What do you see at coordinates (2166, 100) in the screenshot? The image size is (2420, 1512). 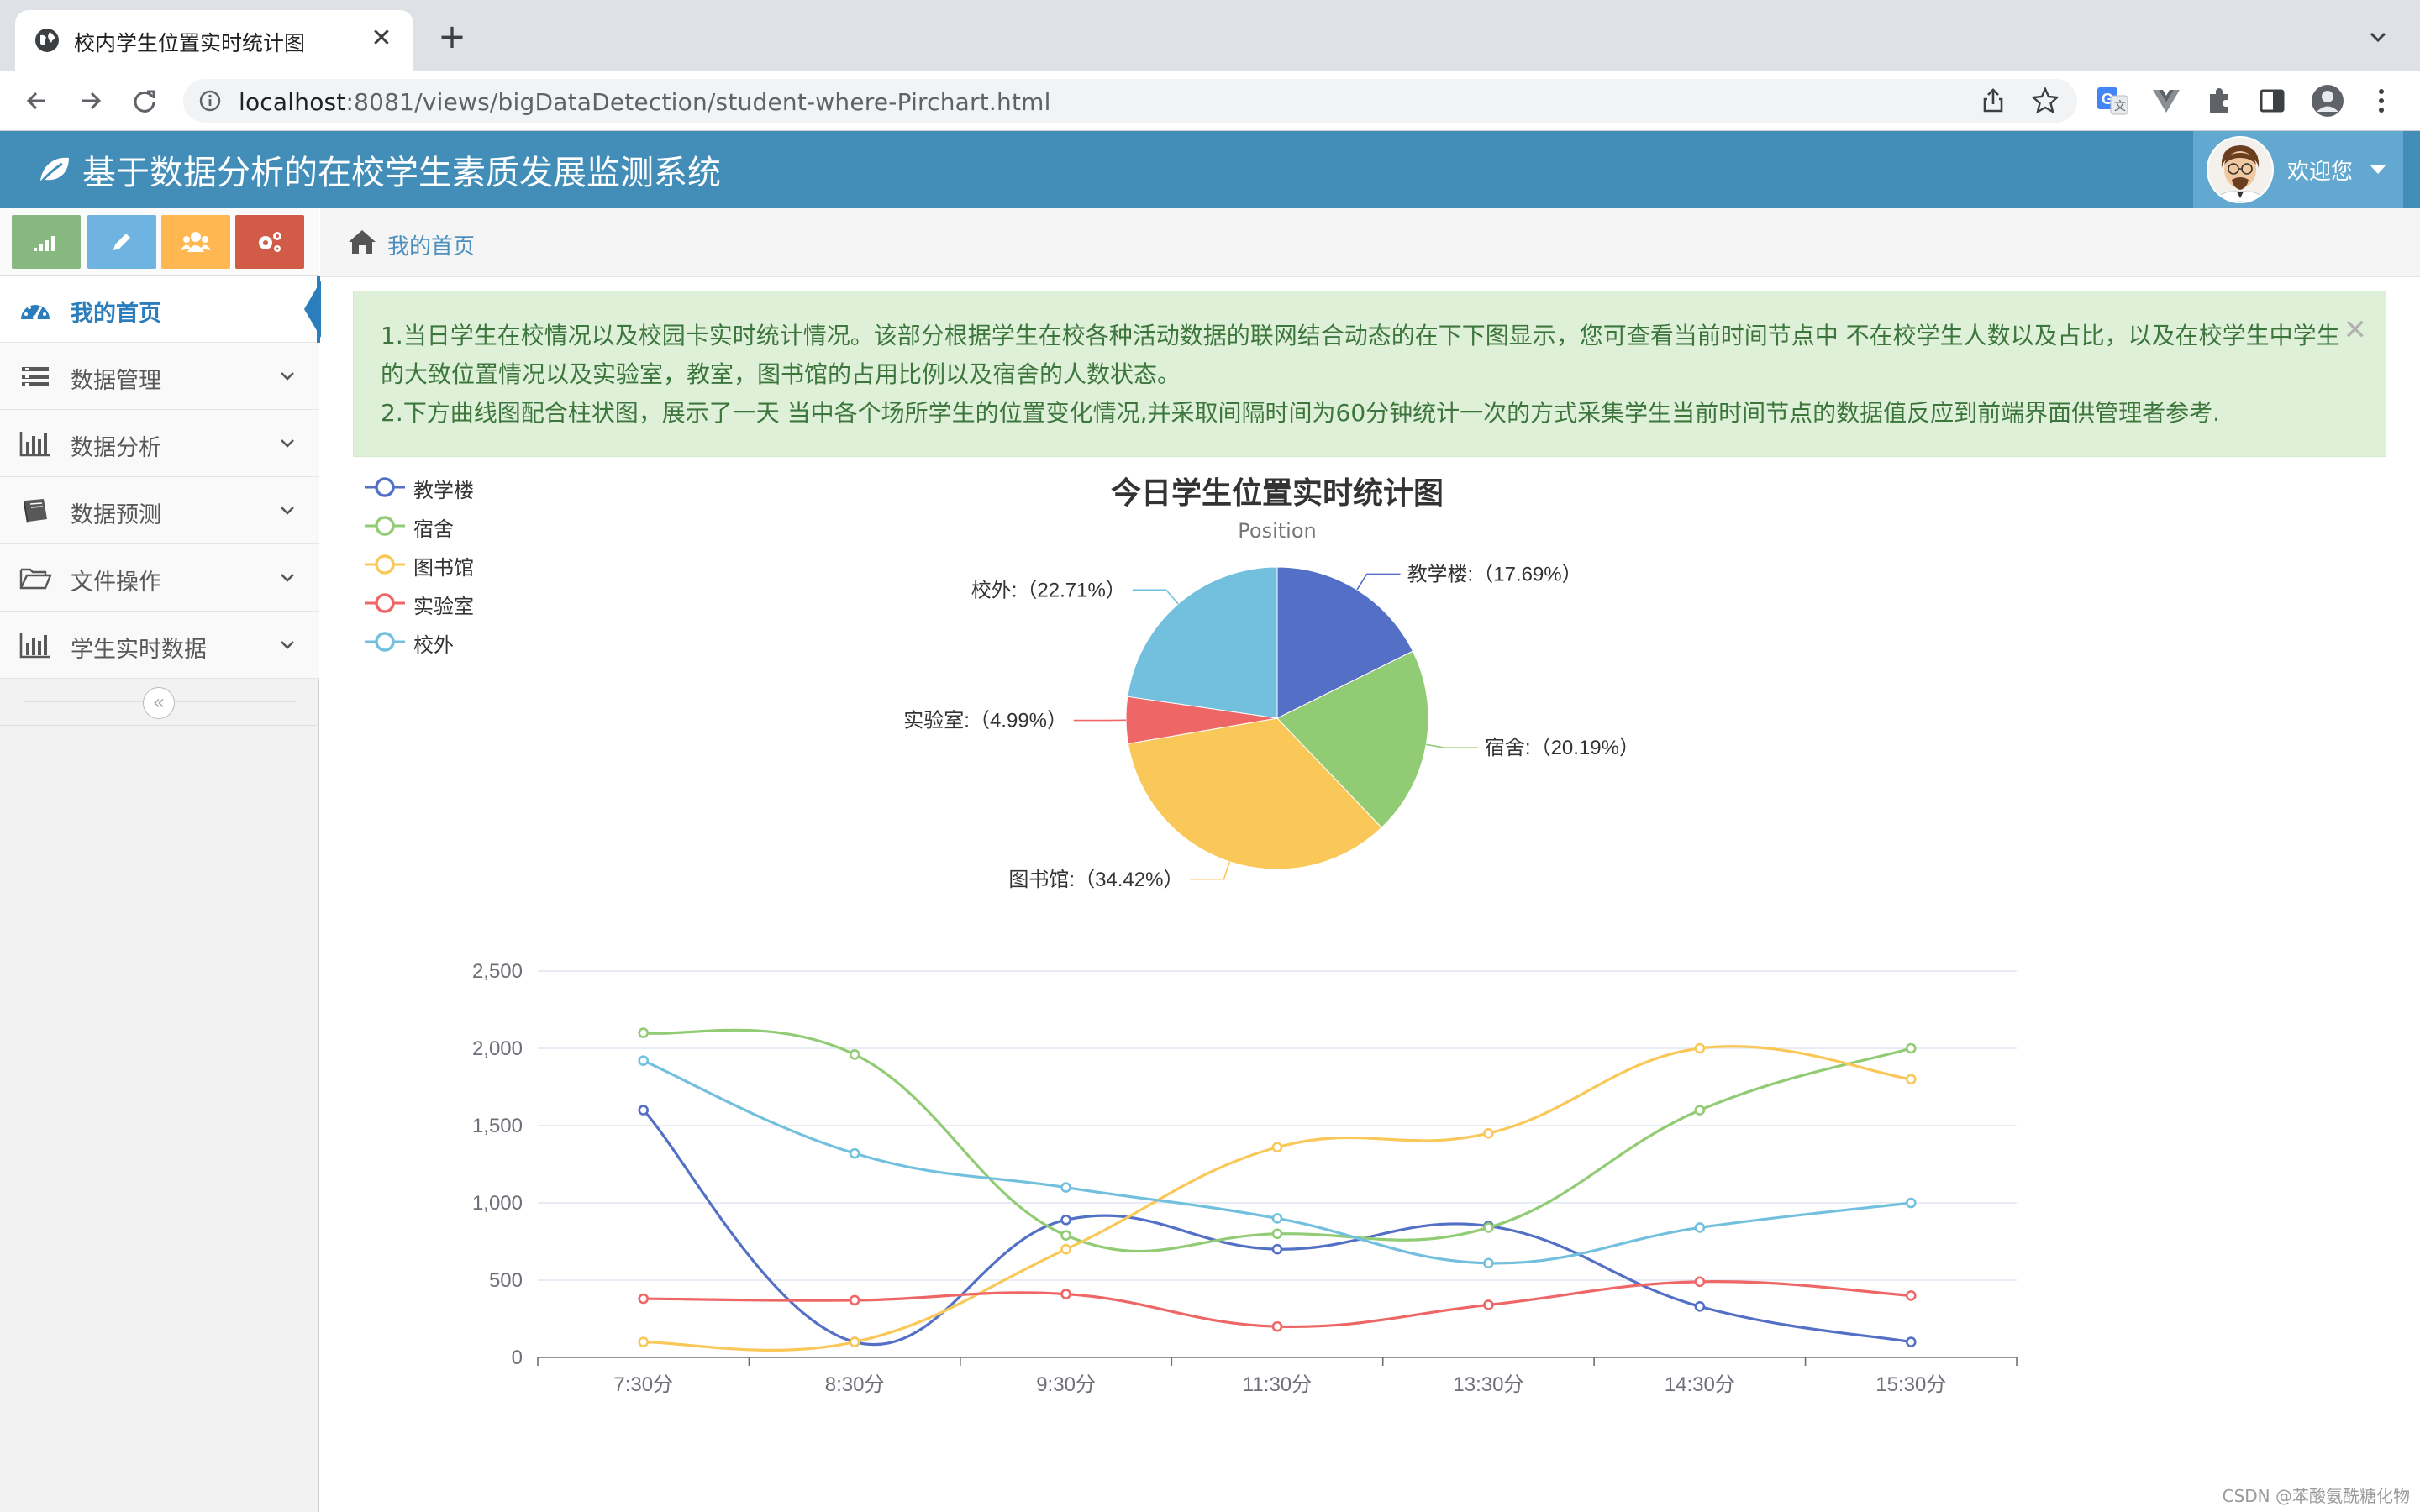 I see `vue-devtools-icon` at bounding box center [2166, 100].